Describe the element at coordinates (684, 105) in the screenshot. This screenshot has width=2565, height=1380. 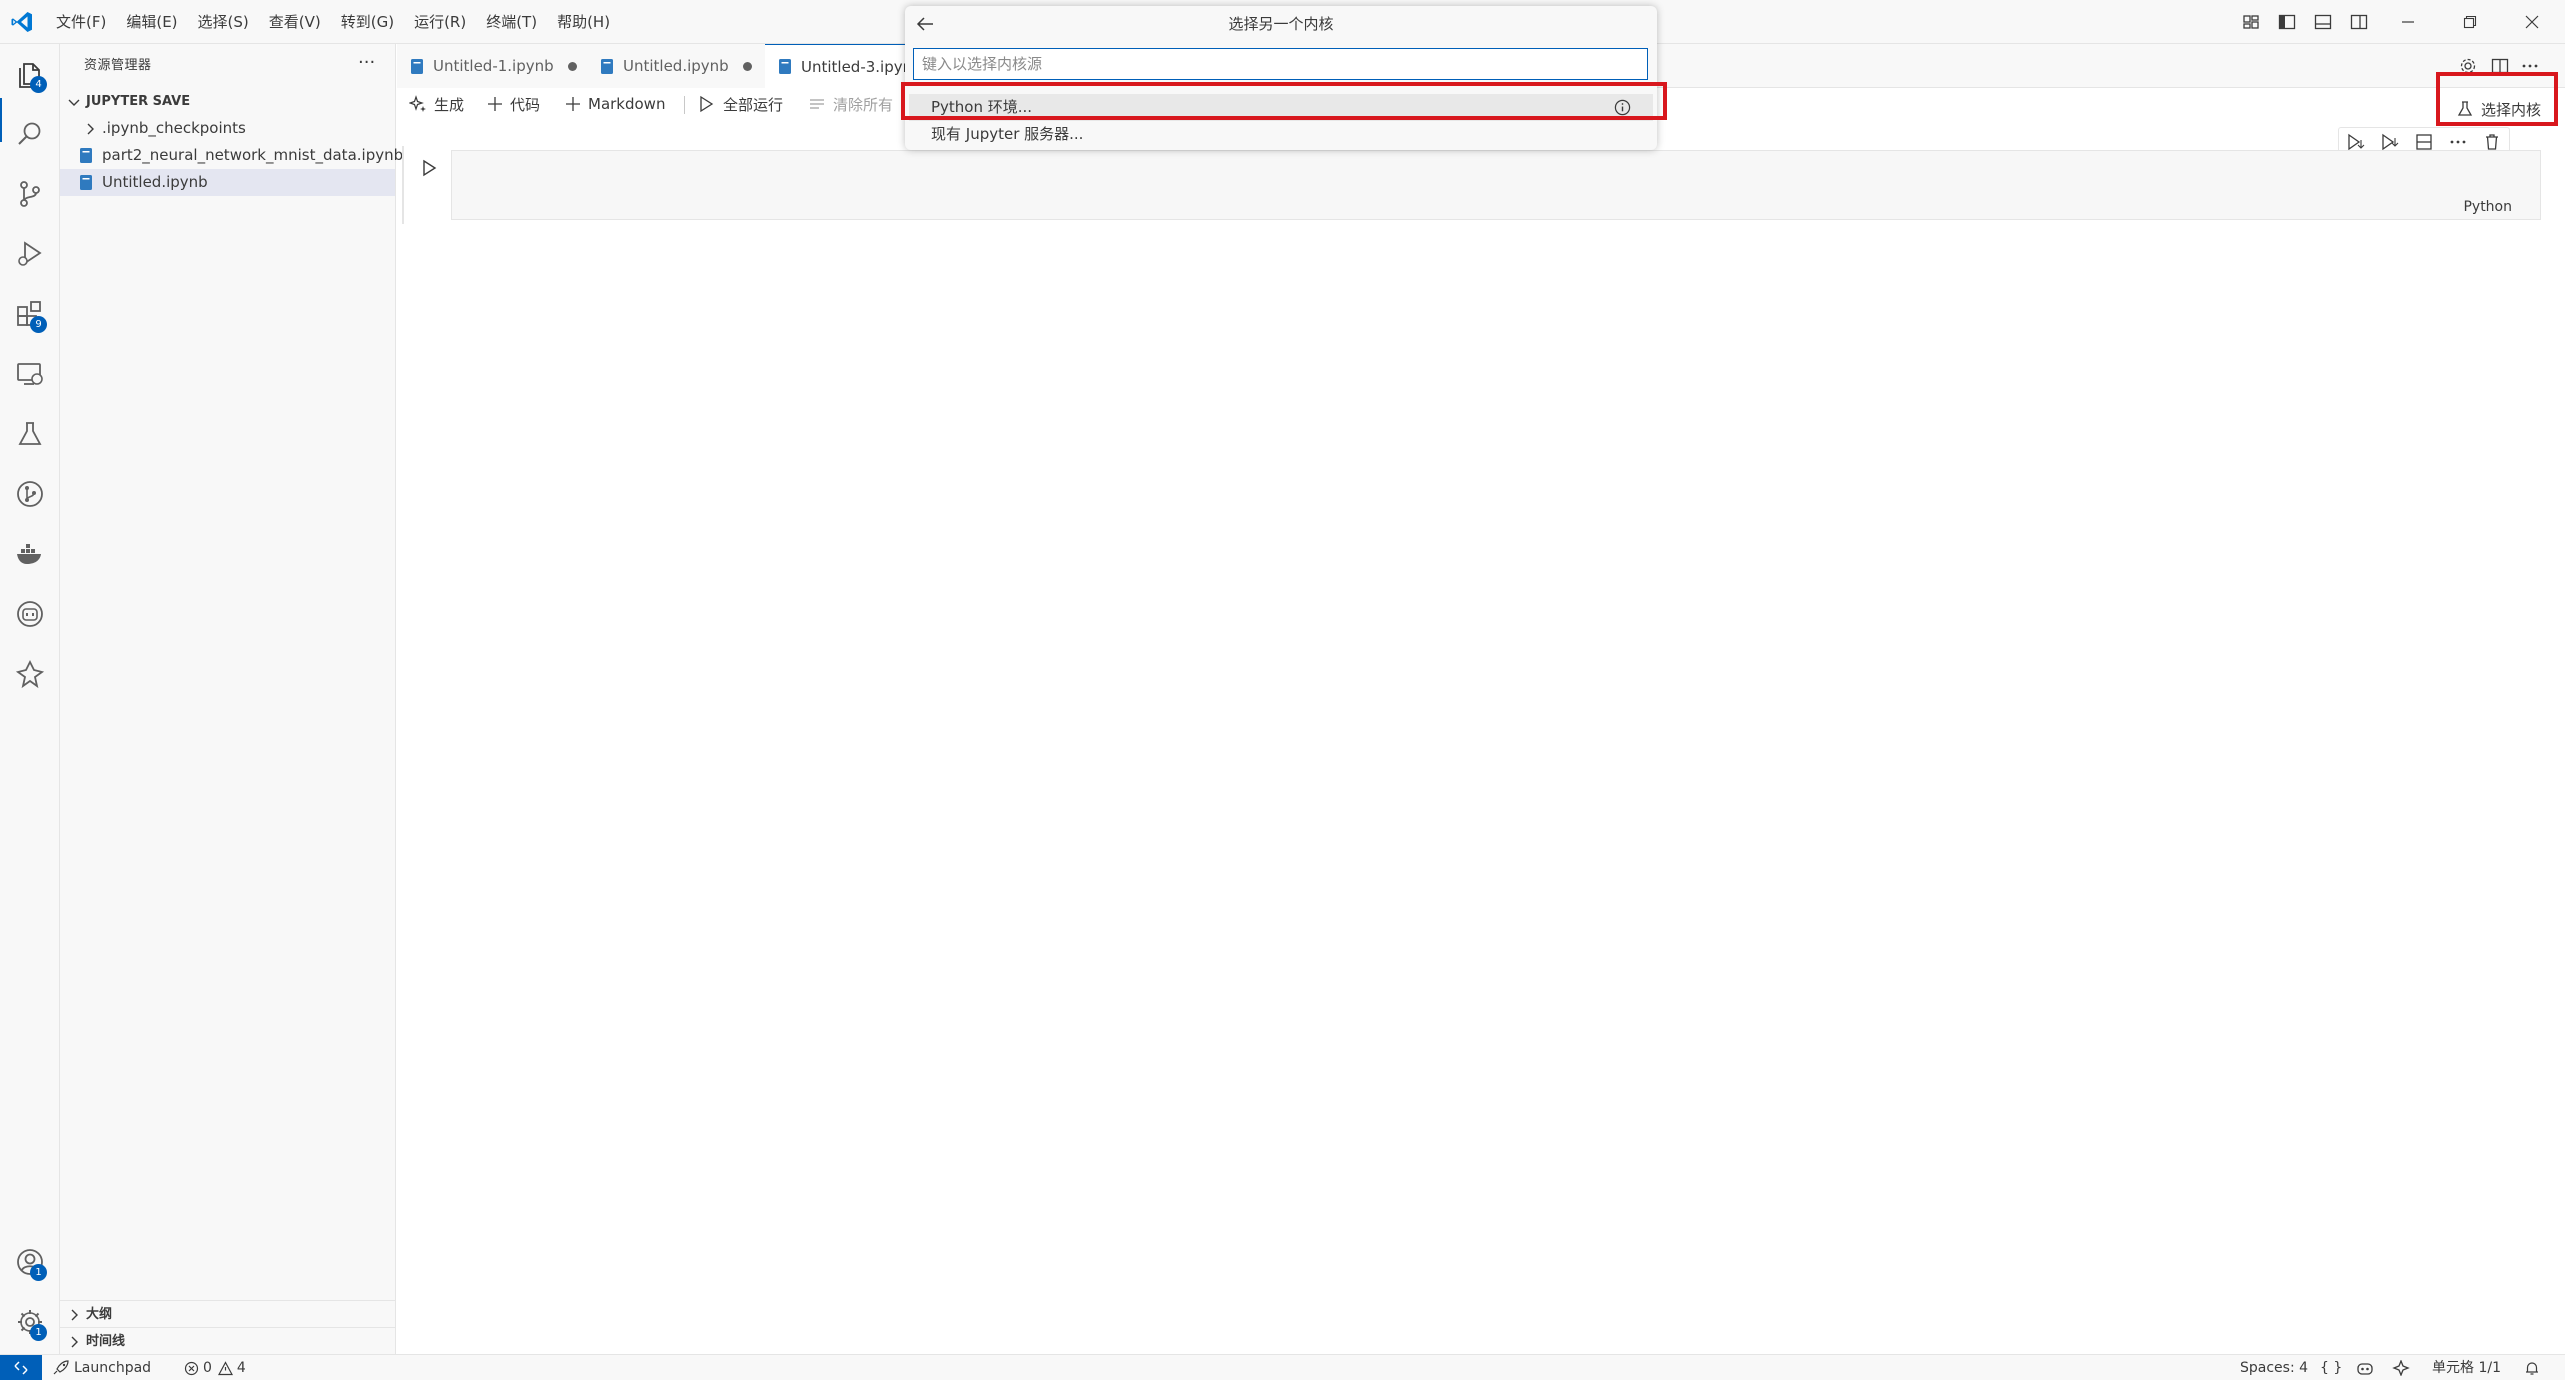
I see `toolbar-divider` at that location.